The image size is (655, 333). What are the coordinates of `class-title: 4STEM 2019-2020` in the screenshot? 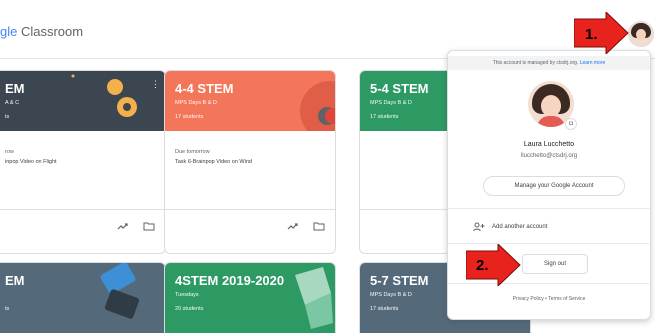 It's located at (229, 280).